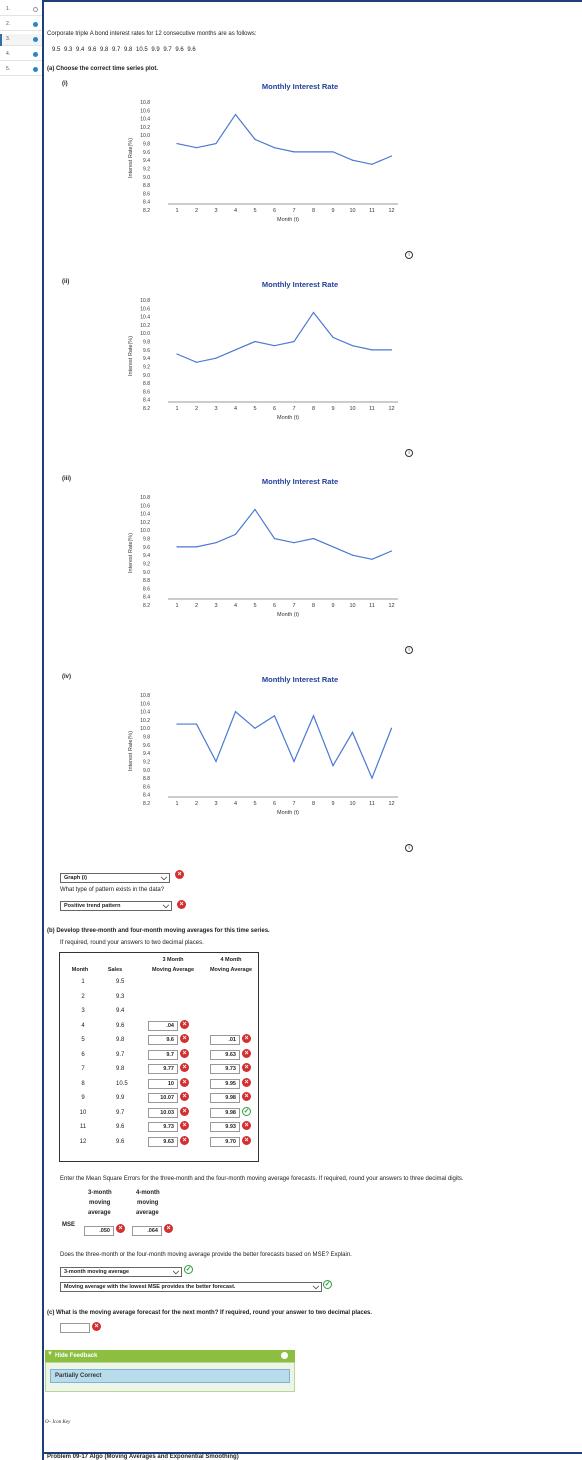 The image size is (582, 1460). Describe the element at coordinates (146, 359) in the screenshot. I see `y-tick-label: 9.4` at that location.